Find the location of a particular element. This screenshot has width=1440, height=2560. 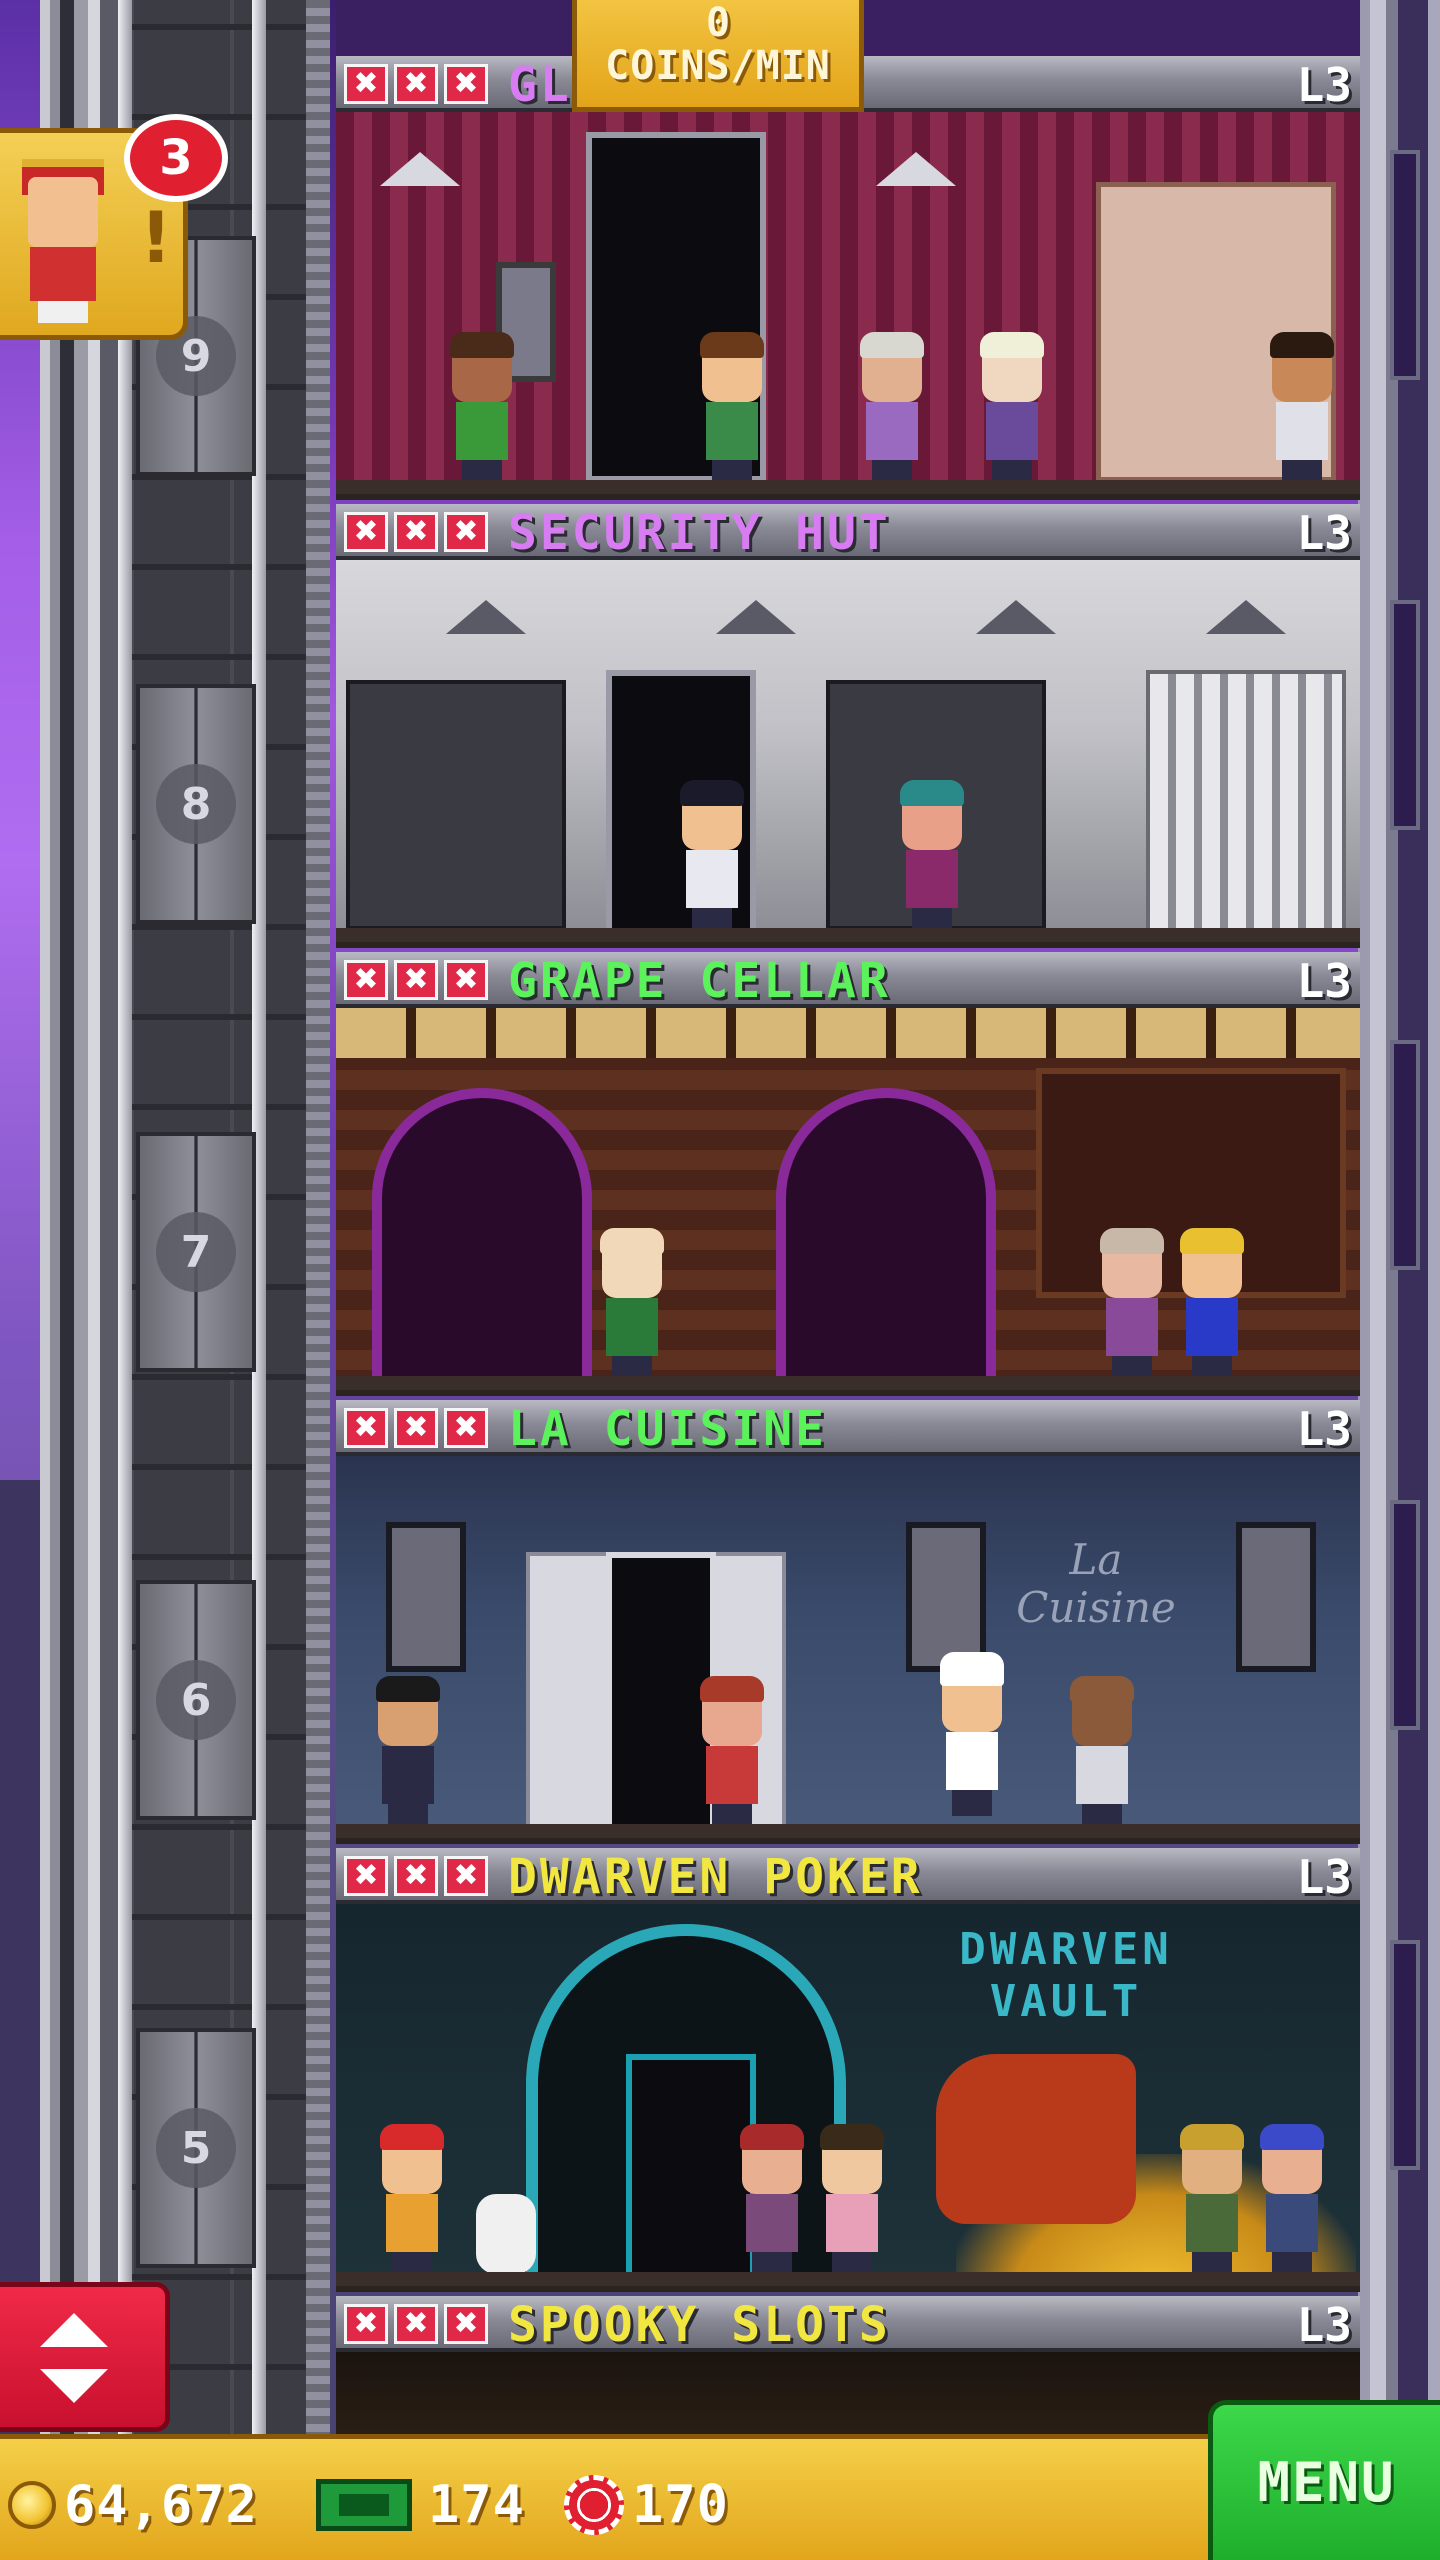

menu-button: MENU is located at coordinates (1324, 2480).